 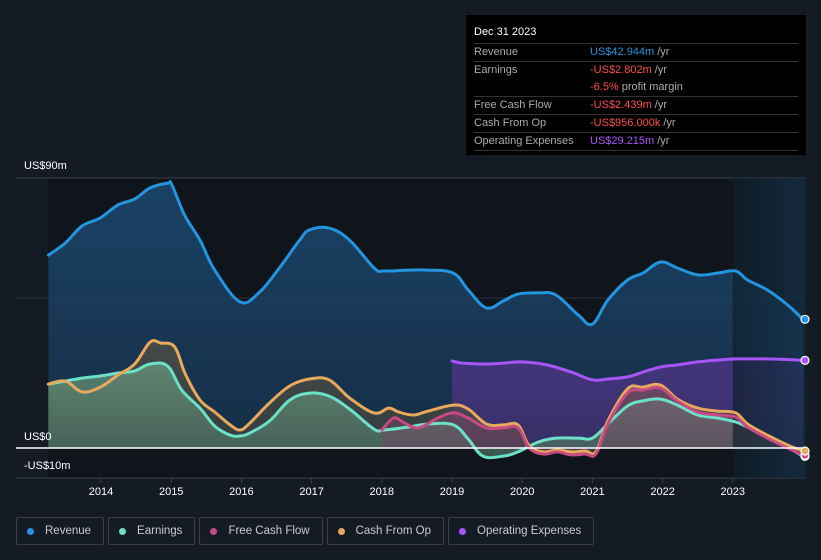 I want to click on tooltip-row: Free Cash Flow -US$2.439m/yr, so click(x=636, y=106).